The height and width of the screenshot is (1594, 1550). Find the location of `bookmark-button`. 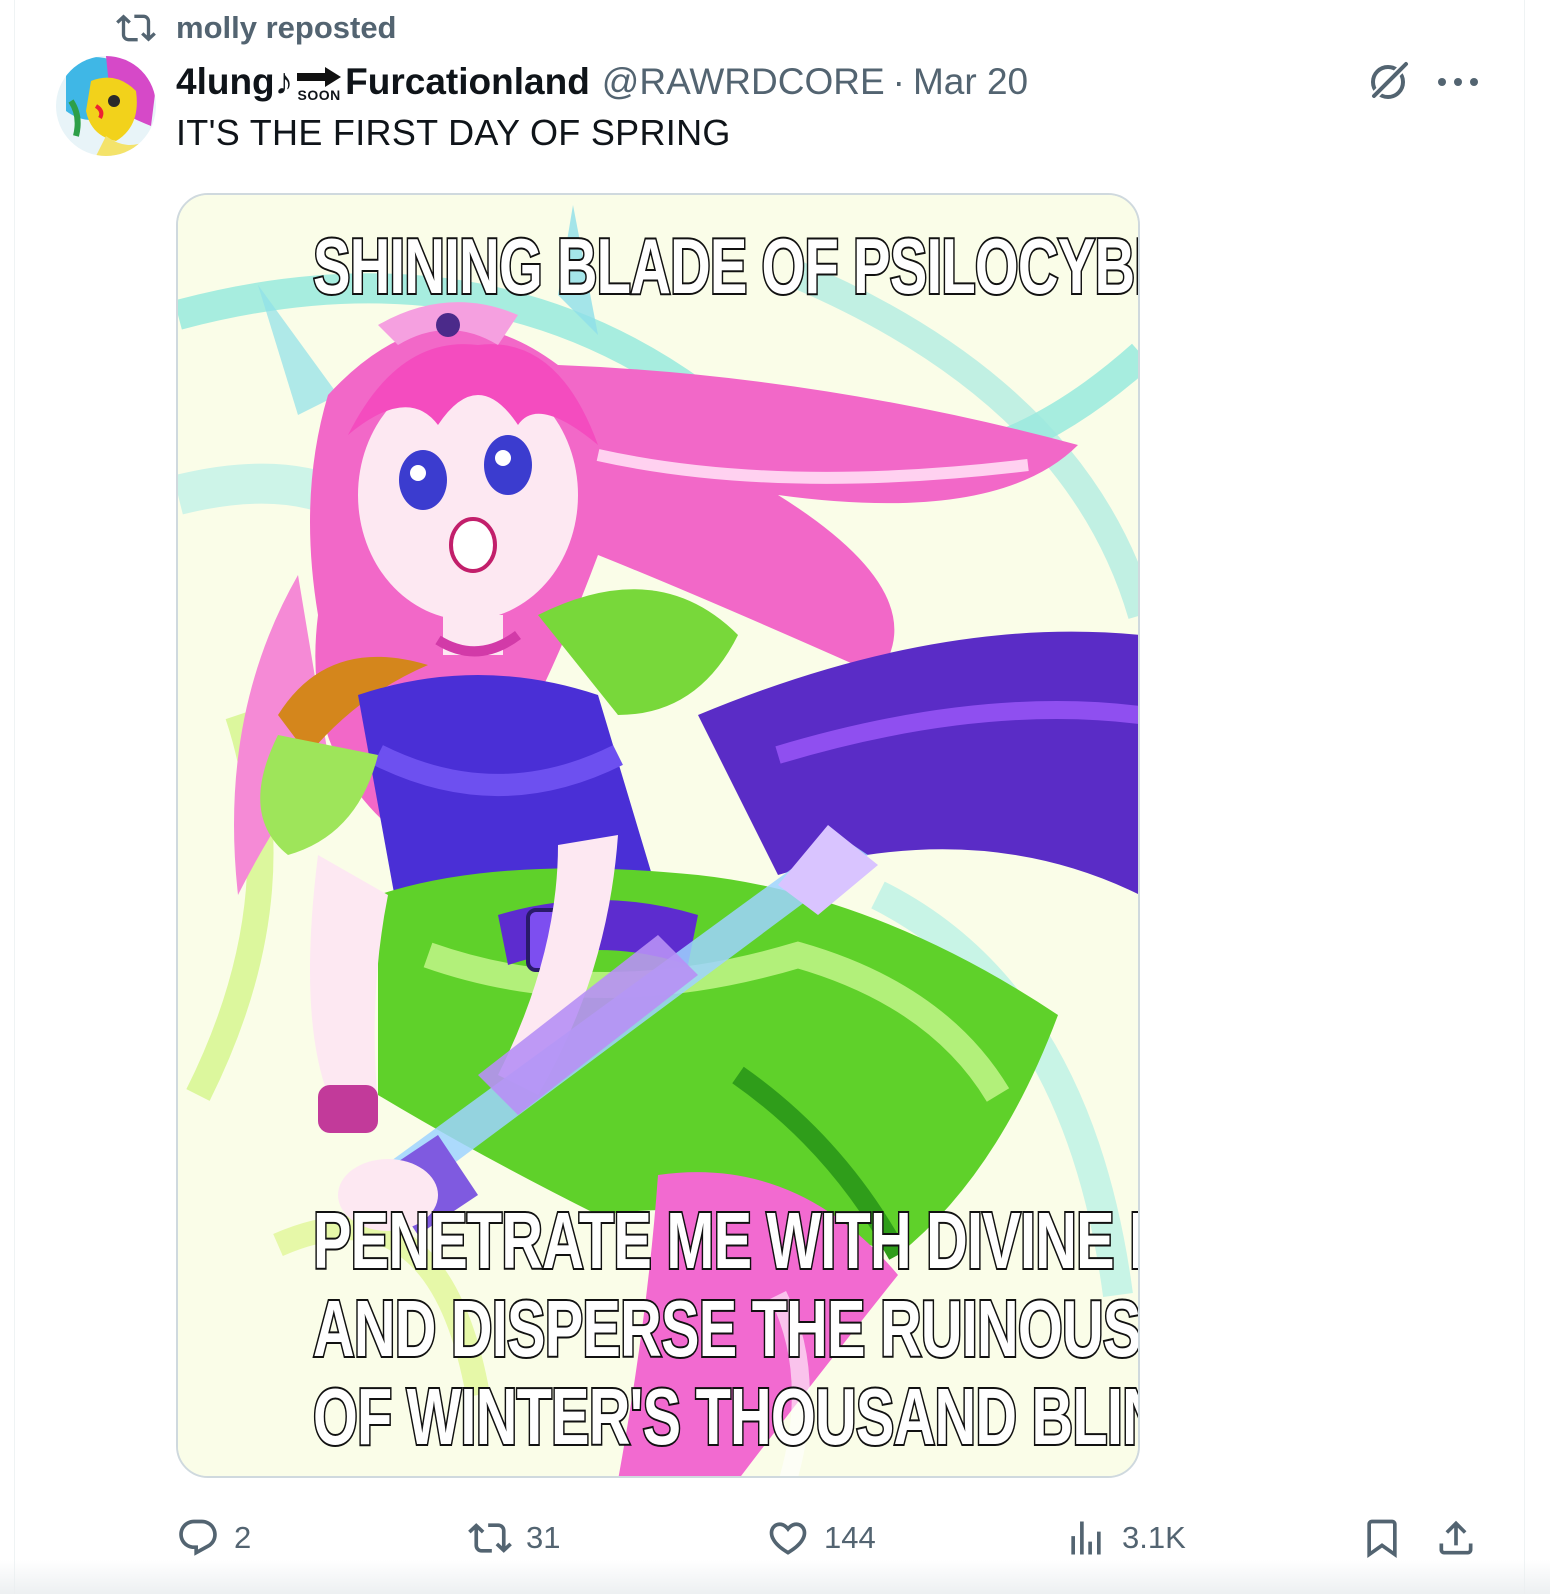

bookmark-button is located at coordinates (1382, 1538).